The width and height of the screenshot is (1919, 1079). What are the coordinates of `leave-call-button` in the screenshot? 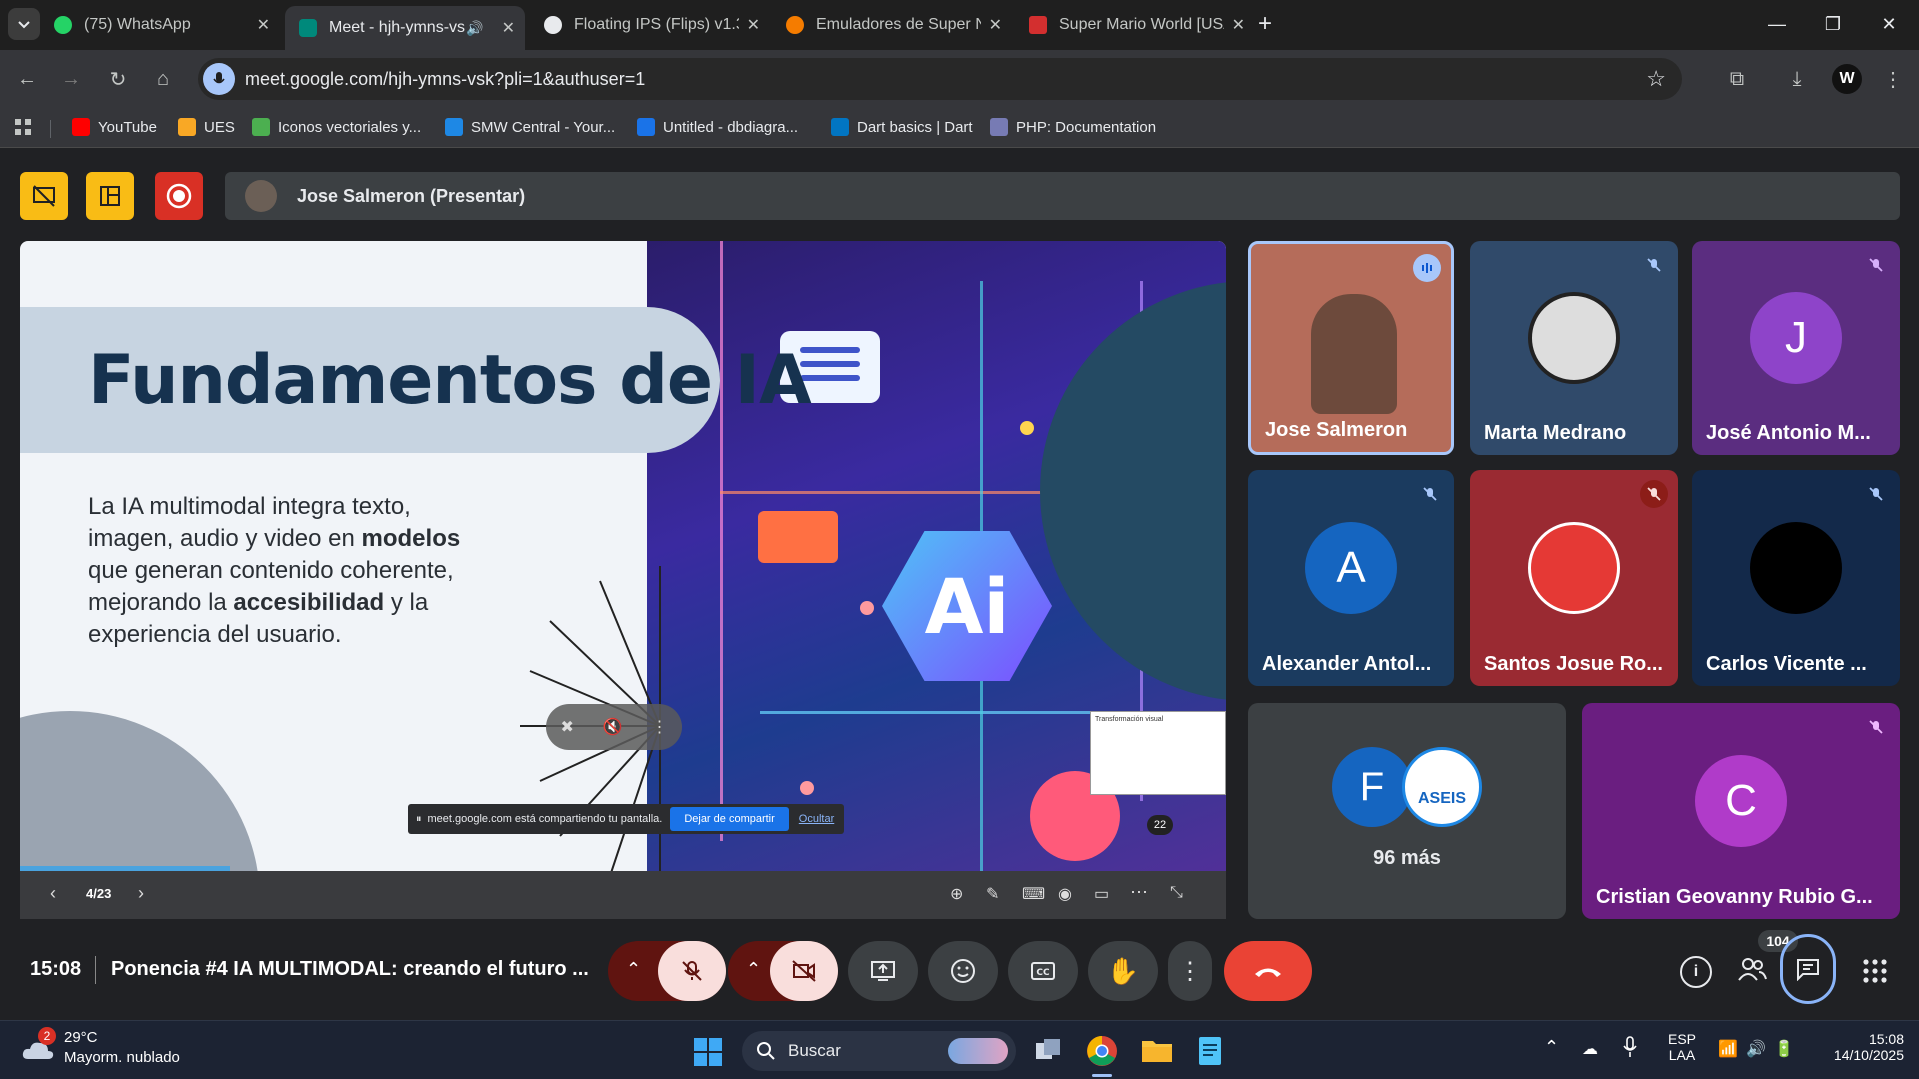 It's located at (1268, 971).